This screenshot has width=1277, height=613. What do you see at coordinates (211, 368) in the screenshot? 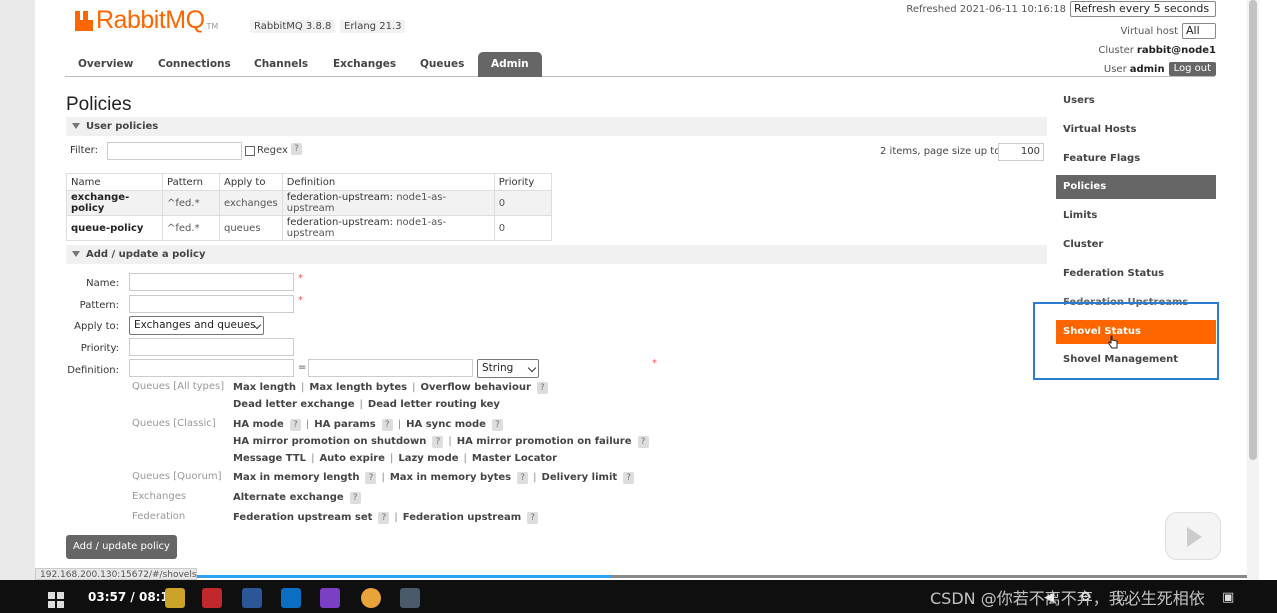
I see `definition-key-input` at bounding box center [211, 368].